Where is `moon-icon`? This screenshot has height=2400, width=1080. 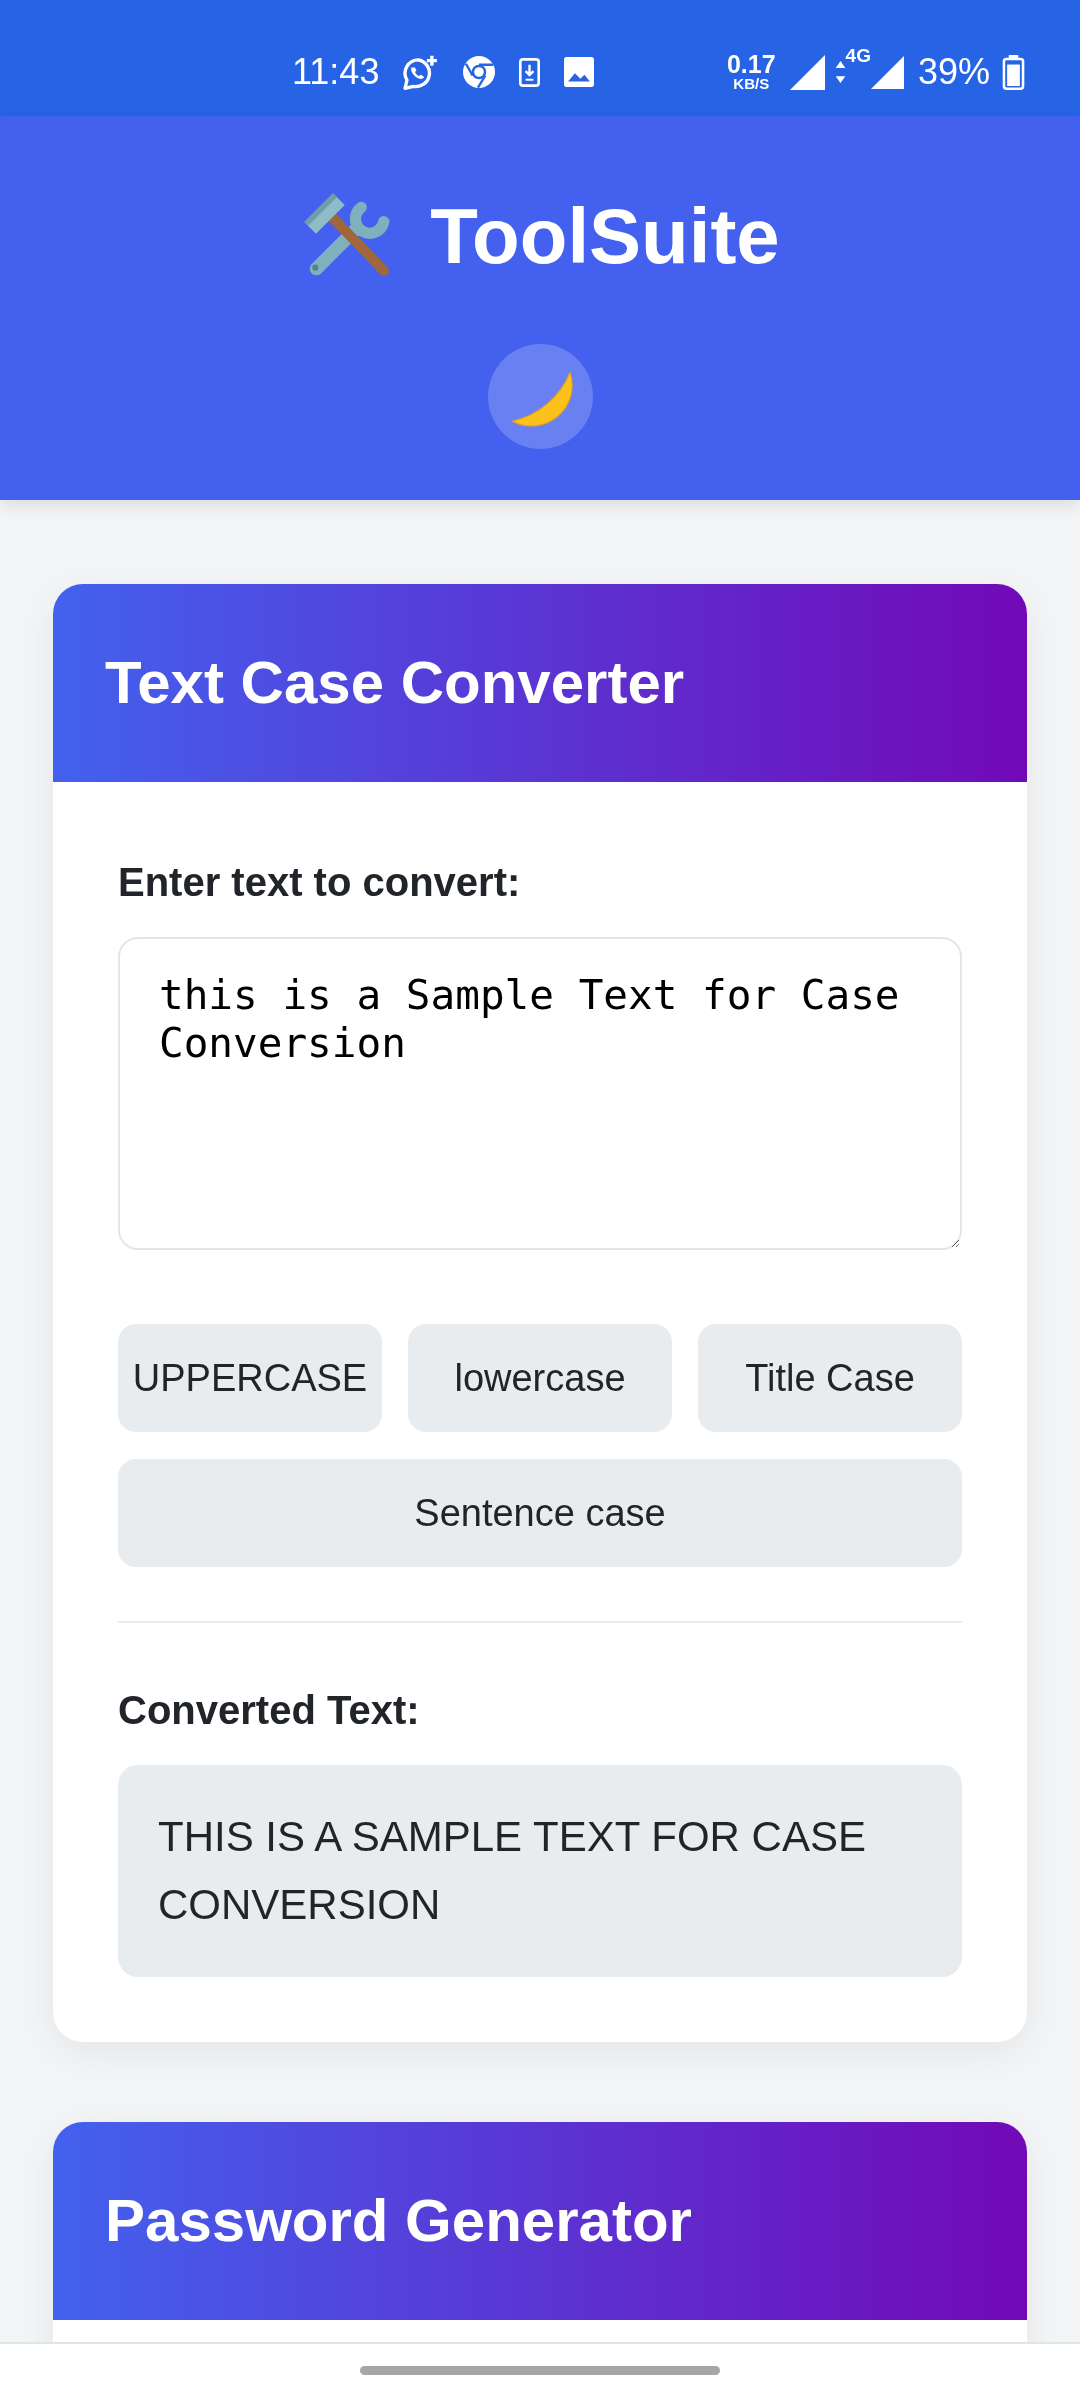
moon-icon is located at coordinates (542, 398).